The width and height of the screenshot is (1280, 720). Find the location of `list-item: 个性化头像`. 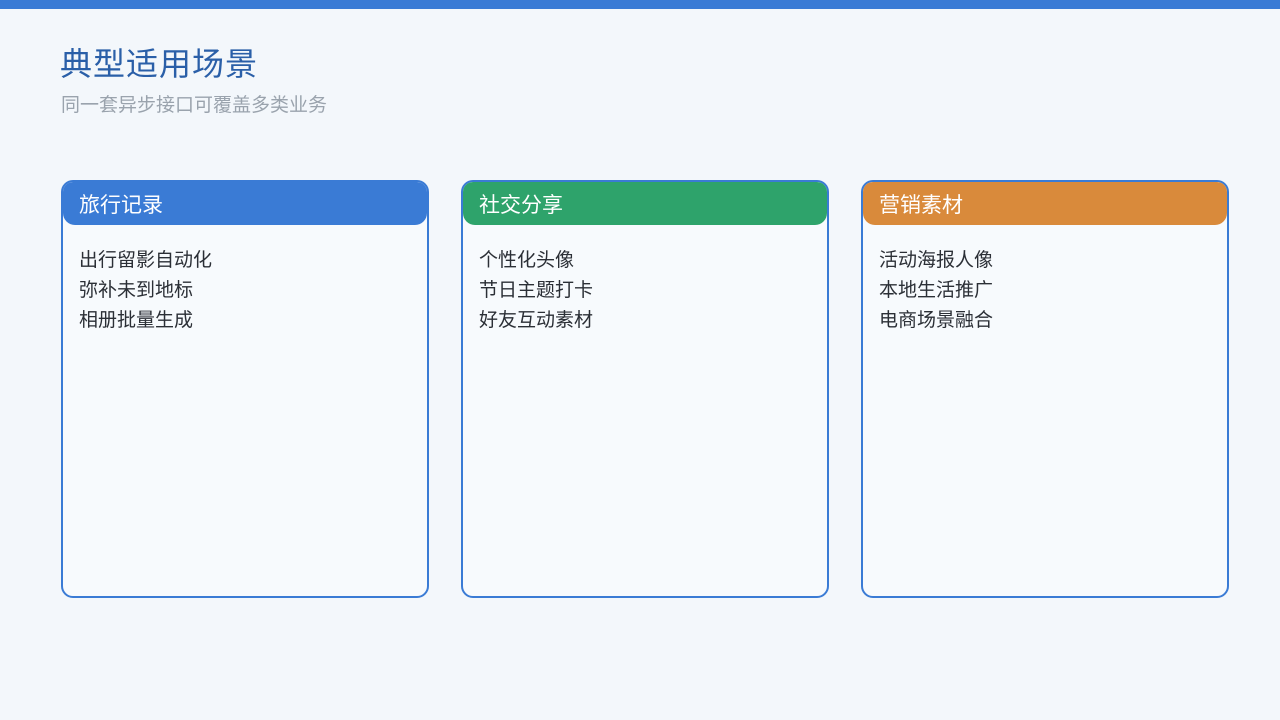

list-item: 个性化头像 is located at coordinates (527, 260).